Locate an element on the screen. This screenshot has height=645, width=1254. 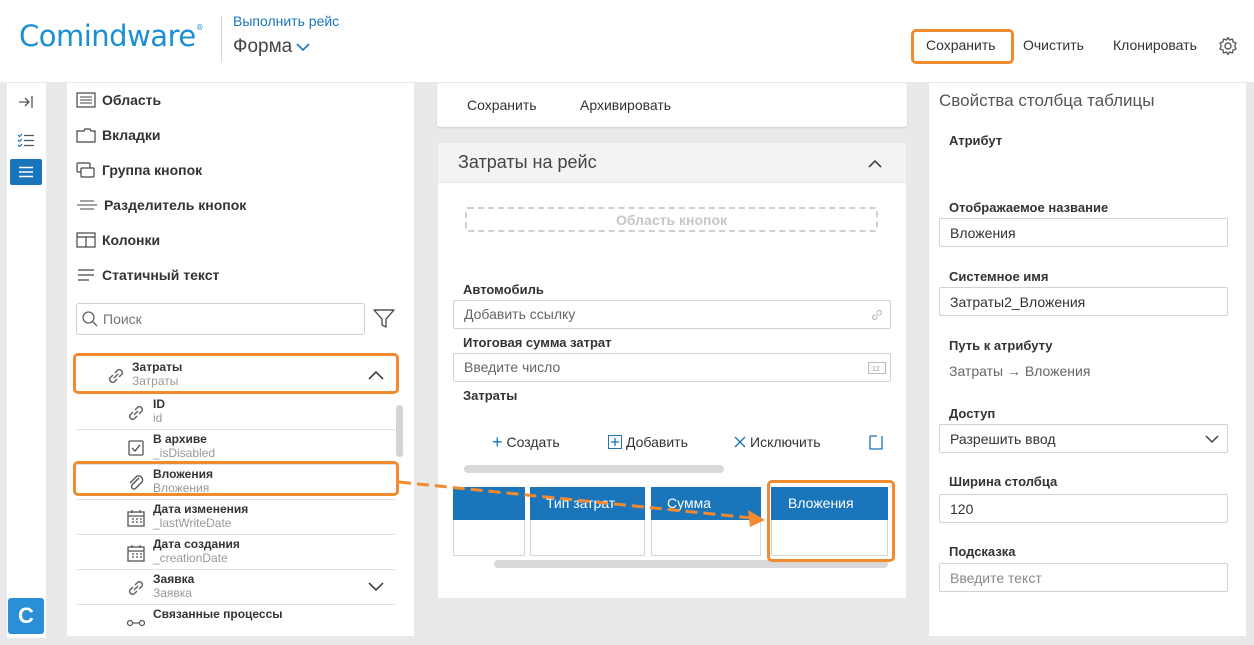
header-clone-button: Клонировать is located at coordinates (1155, 45).